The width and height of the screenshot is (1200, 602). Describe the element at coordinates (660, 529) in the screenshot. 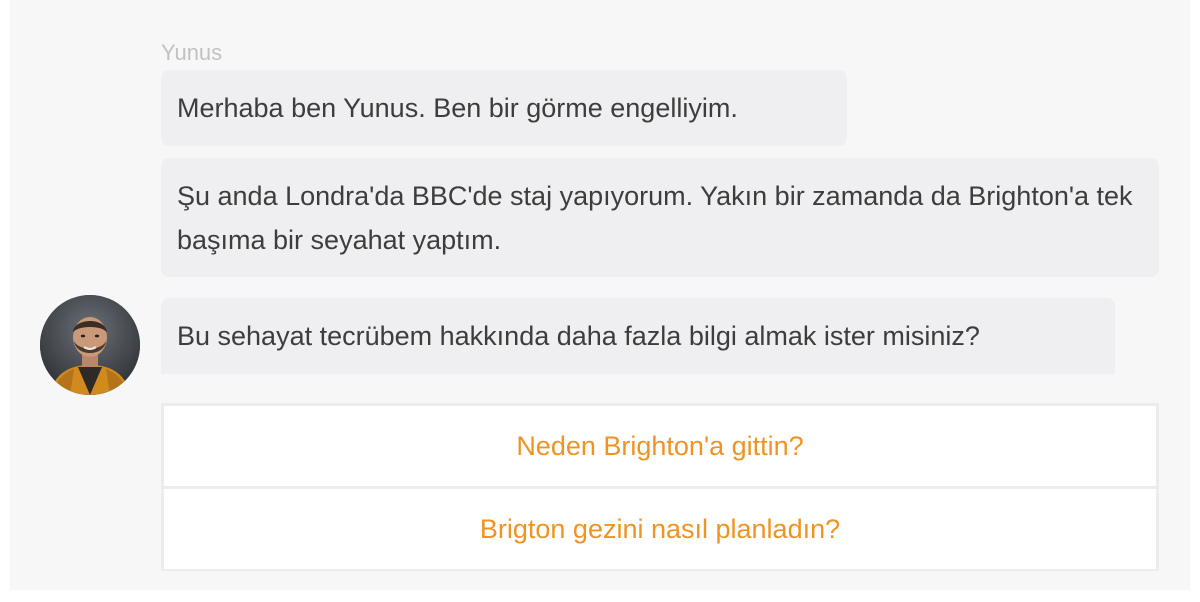

I see `quick-reply-button: Brigton gezini nasıl planladın?` at that location.